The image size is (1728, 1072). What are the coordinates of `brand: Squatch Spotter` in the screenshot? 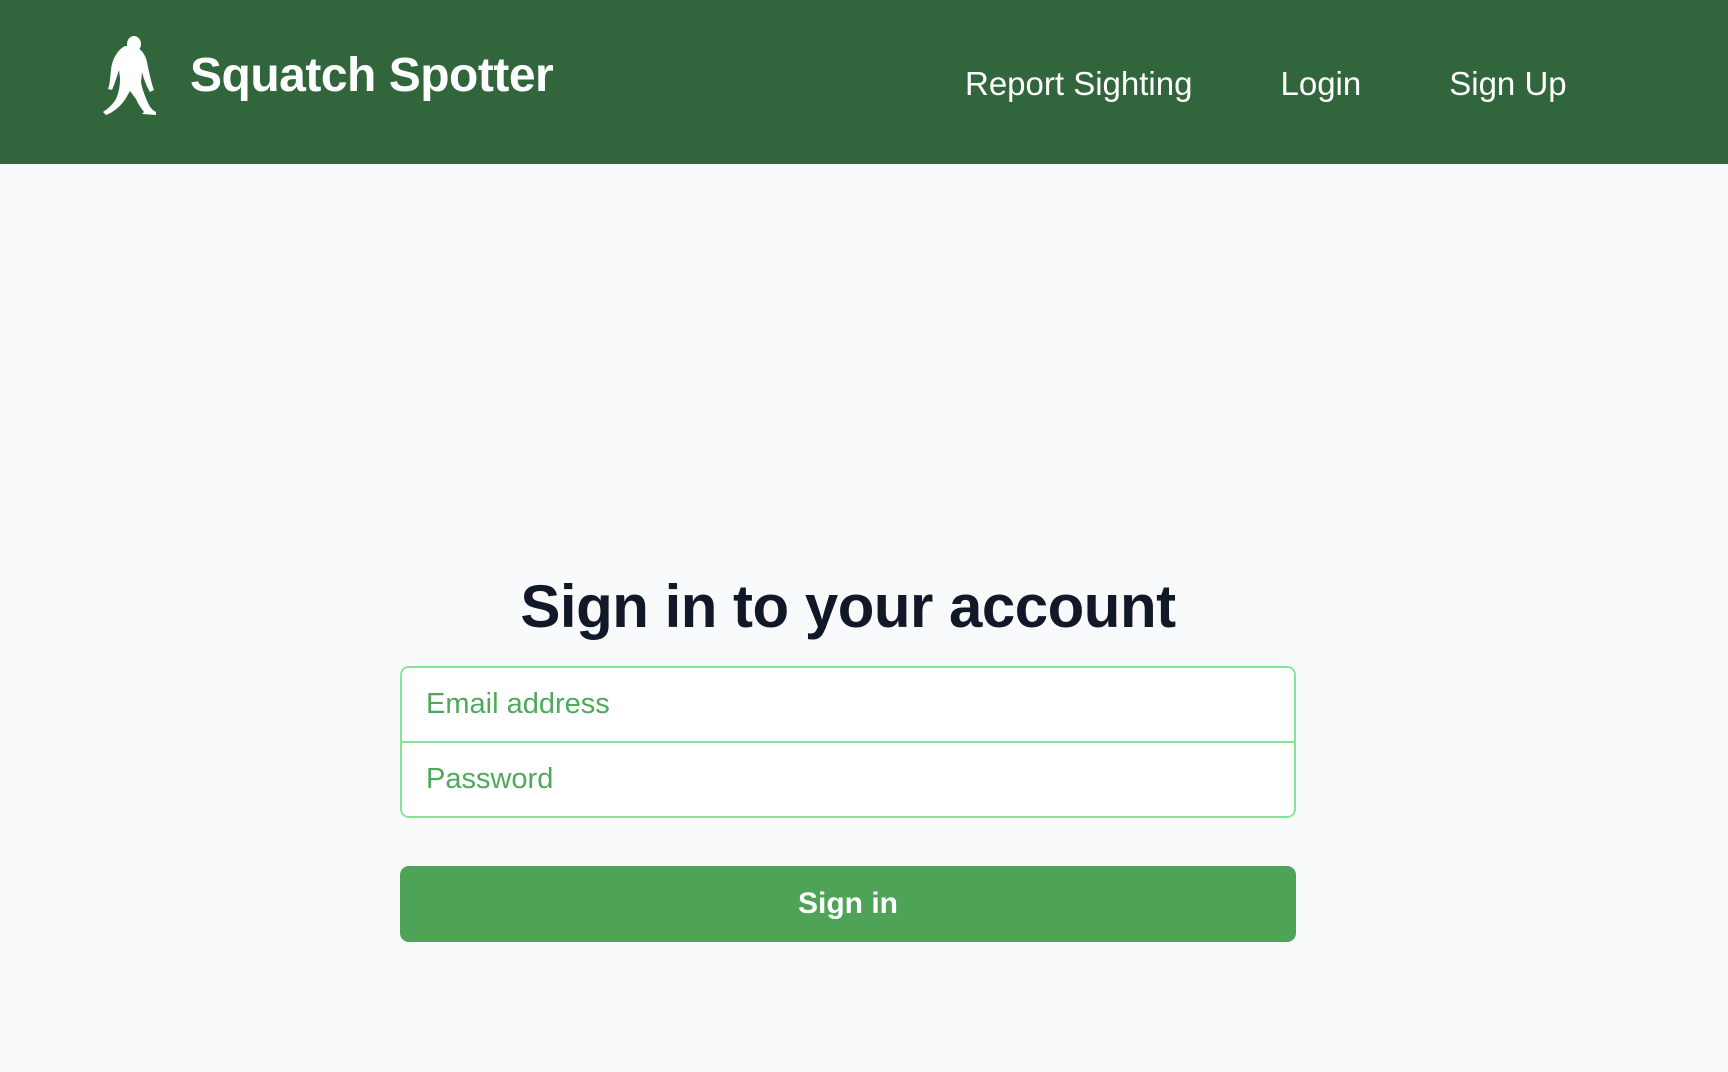 It's located at (326, 76).